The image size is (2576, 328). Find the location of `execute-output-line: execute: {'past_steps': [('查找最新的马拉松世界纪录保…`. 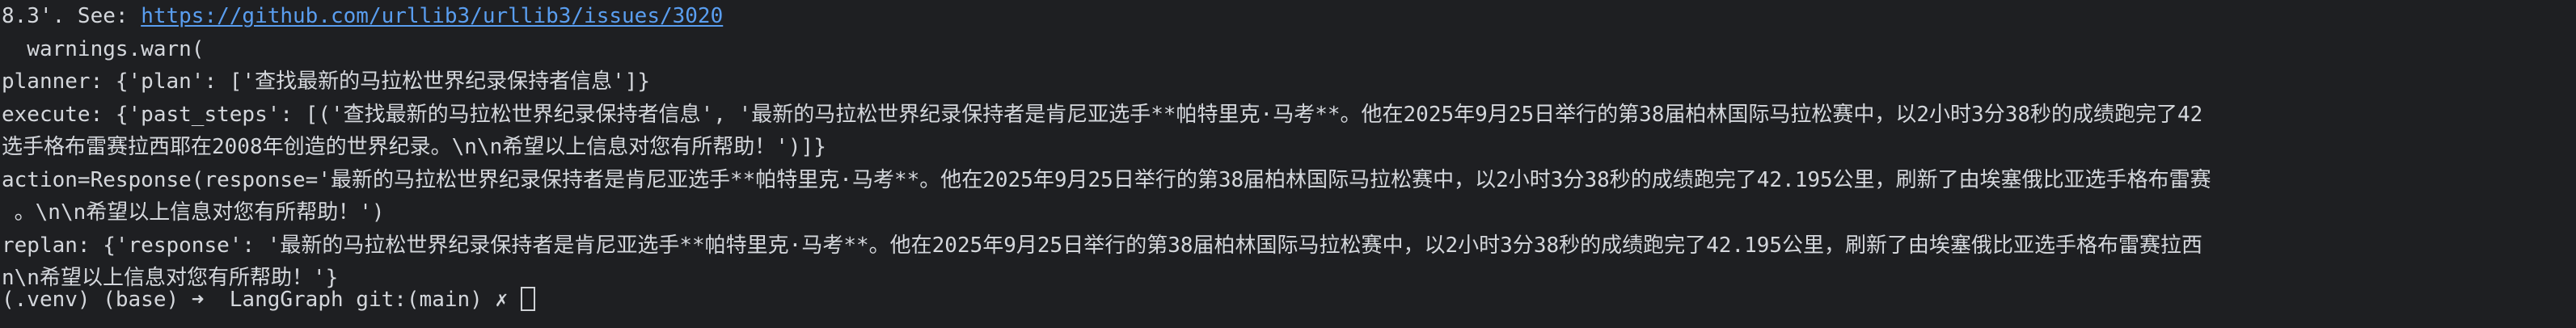

execute-output-line: execute: {'past_steps': [('查找最新的马拉松世界纪录保… is located at coordinates (1102, 114).